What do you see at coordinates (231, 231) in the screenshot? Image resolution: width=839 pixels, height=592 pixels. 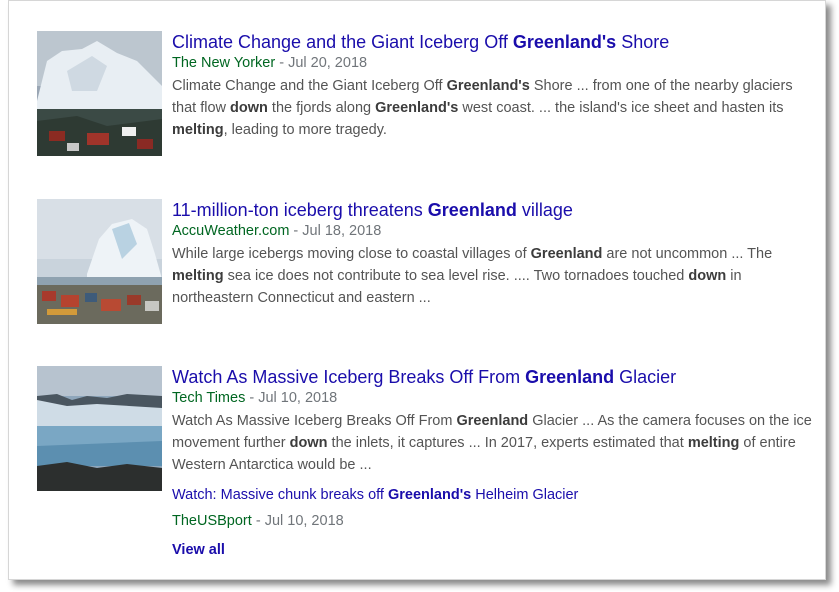 I see `source-name: AccuWeather.com` at bounding box center [231, 231].